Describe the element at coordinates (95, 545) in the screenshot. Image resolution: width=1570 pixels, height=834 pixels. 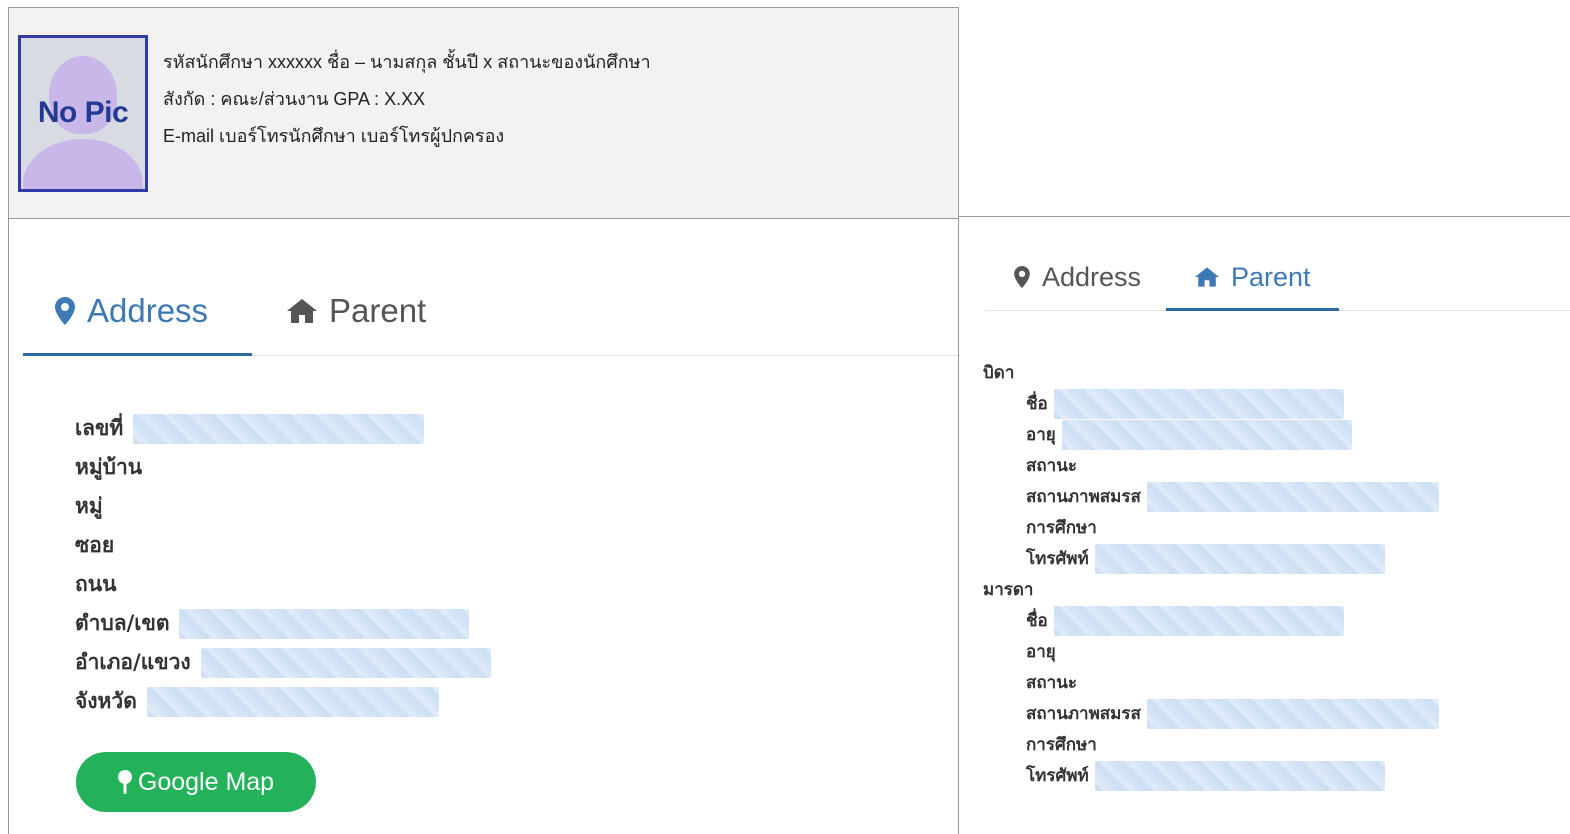
I see `field-label: ซอย` at that location.